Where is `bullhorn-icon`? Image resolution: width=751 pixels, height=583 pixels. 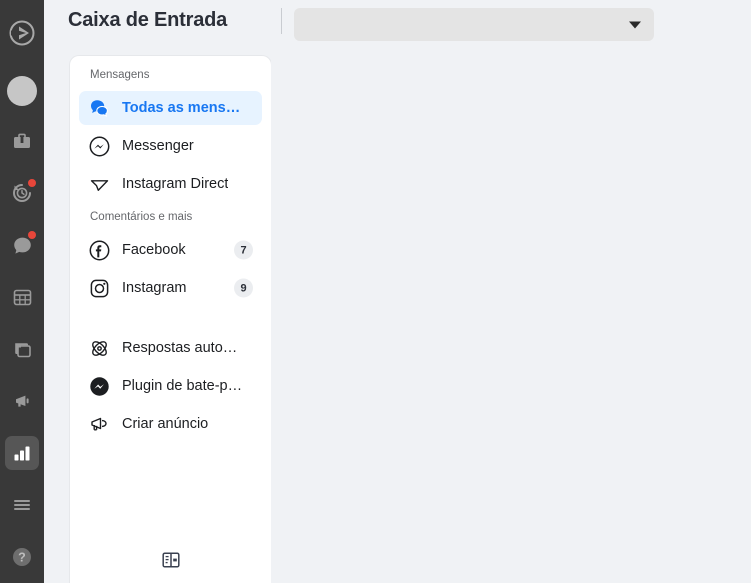 bullhorn-icon is located at coordinates (99, 424).